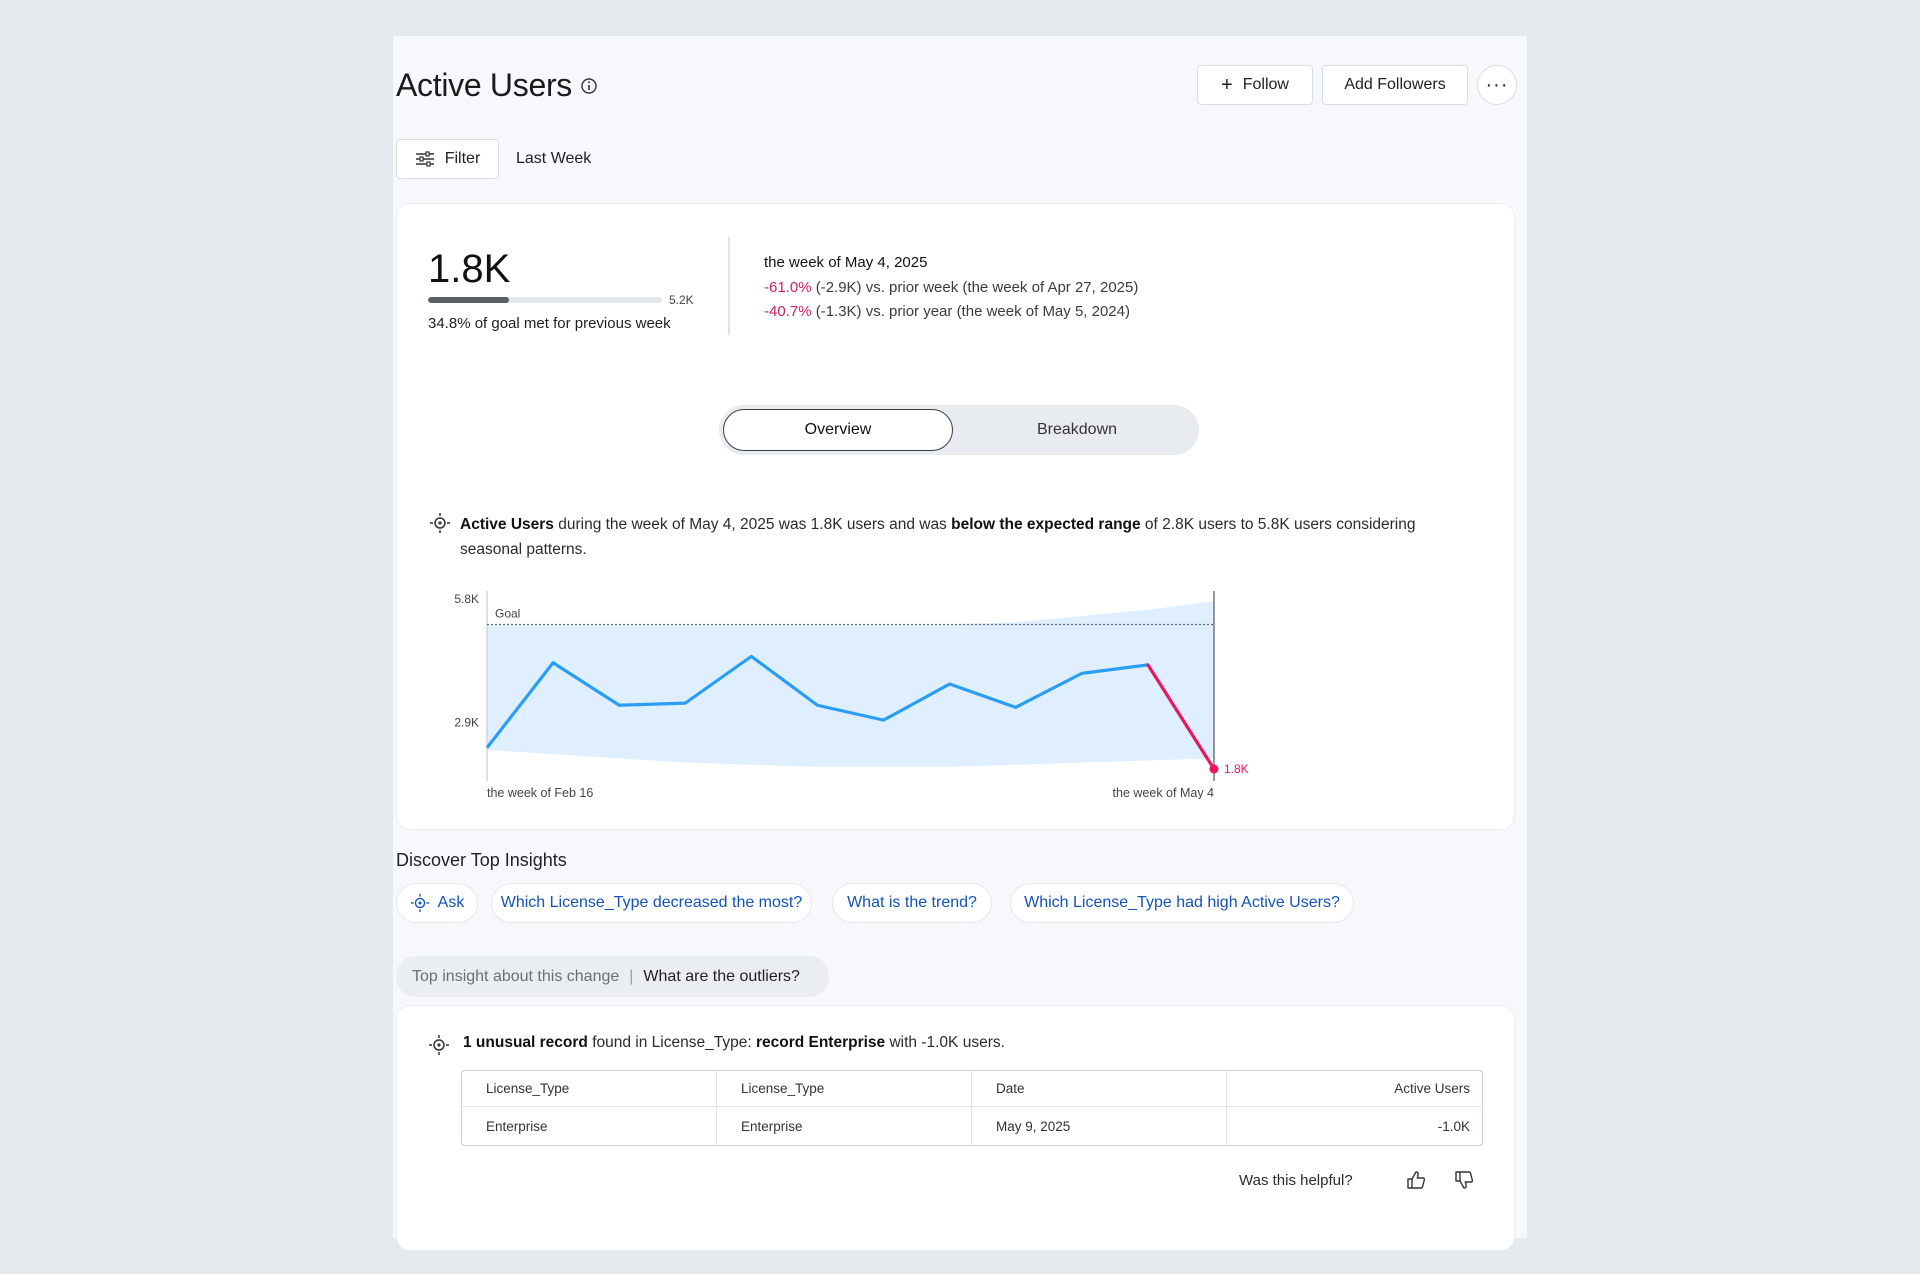 Image resolution: width=1920 pixels, height=1274 pixels. What do you see at coordinates (1395, 85) in the screenshot?
I see `add-followers-button: Add Followers` at bounding box center [1395, 85].